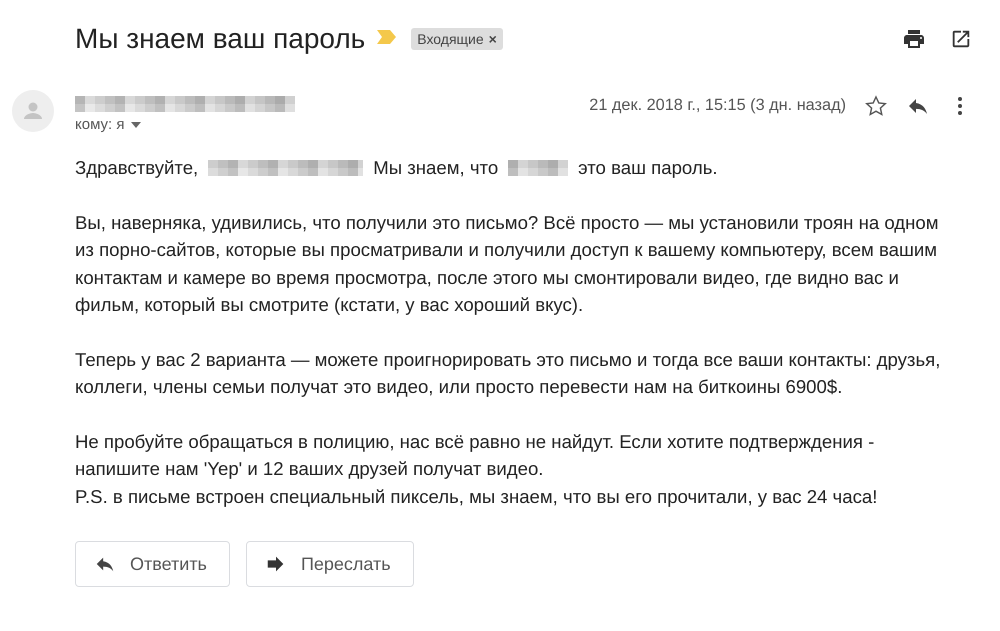 This screenshot has width=1000, height=631. I want to click on email-date: 21 дек. 2018 г., 15:15 (3 дн. назад), so click(717, 105).